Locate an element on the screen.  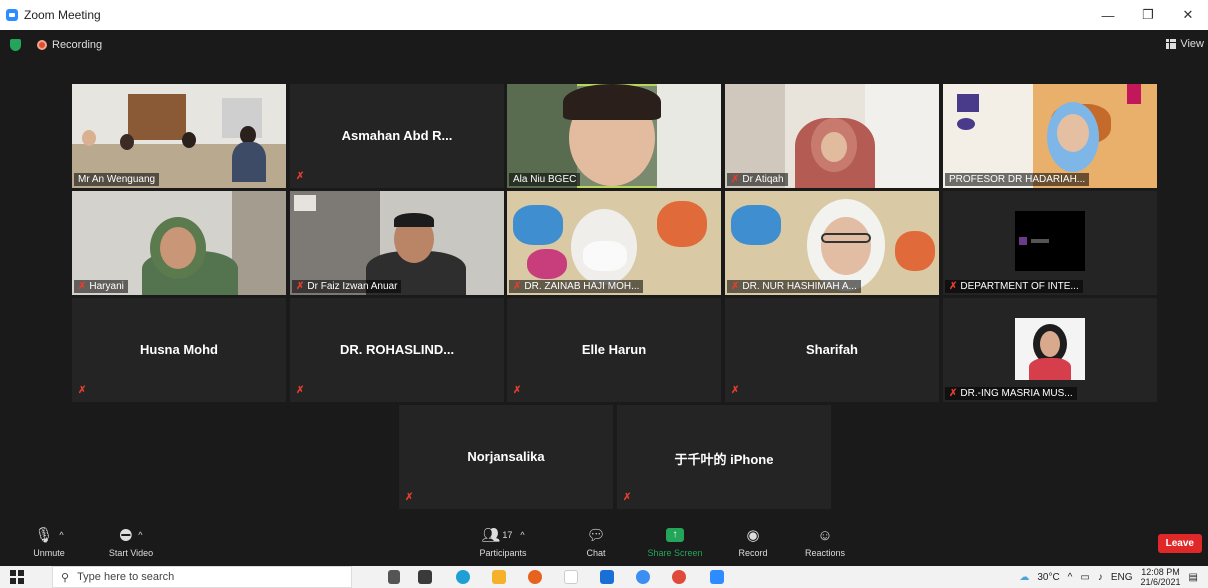
participant-name: Elle Harun is located at coordinates (614, 349).